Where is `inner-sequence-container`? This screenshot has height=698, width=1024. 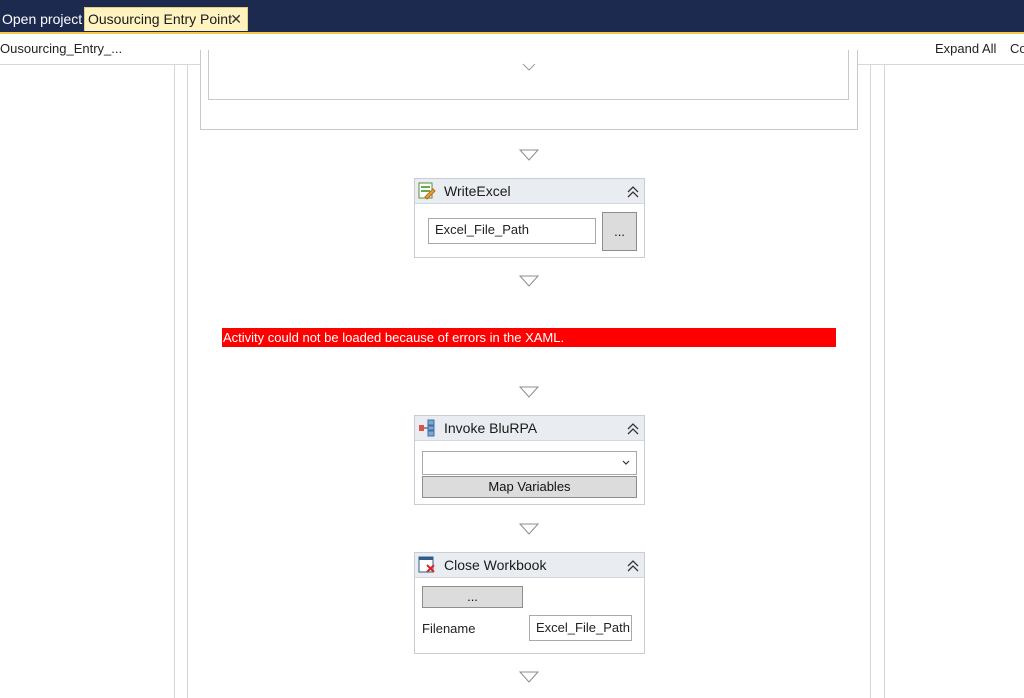
inner-sequence-container is located at coordinates (528, 75).